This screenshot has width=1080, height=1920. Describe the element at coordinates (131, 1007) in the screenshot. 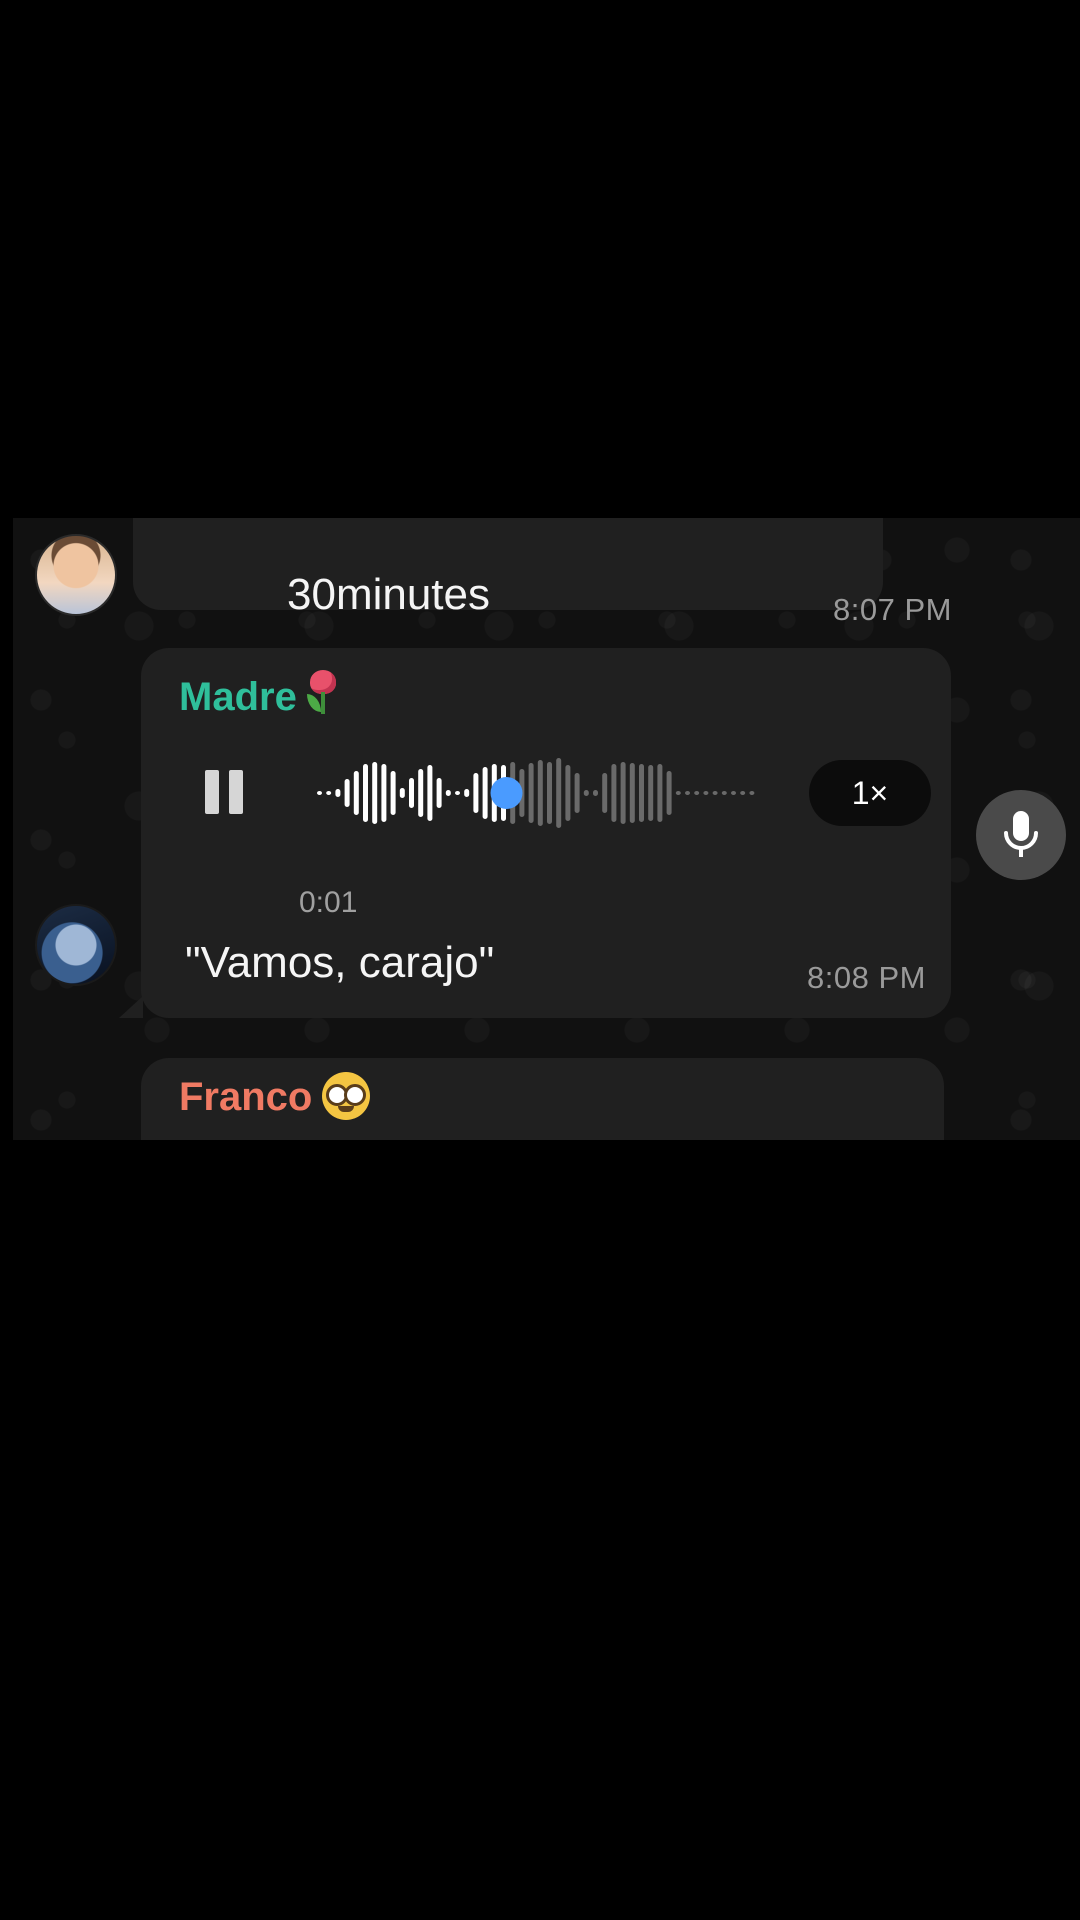

I see `bubble-tail` at that location.